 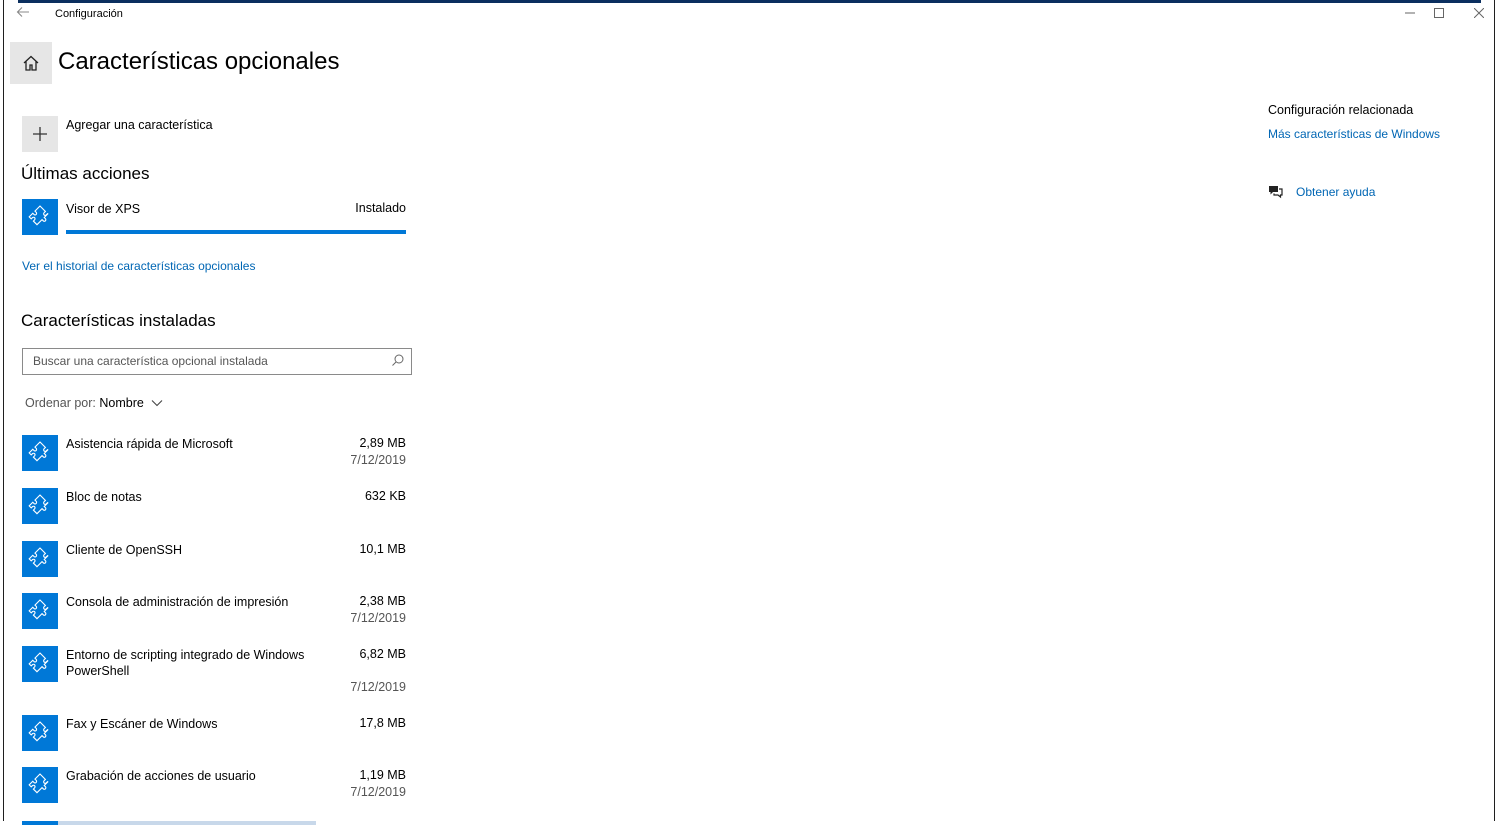 What do you see at coordinates (382, 601) in the screenshot?
I see `feature-size: 2,38 MB` at bounding box center [382, 601].